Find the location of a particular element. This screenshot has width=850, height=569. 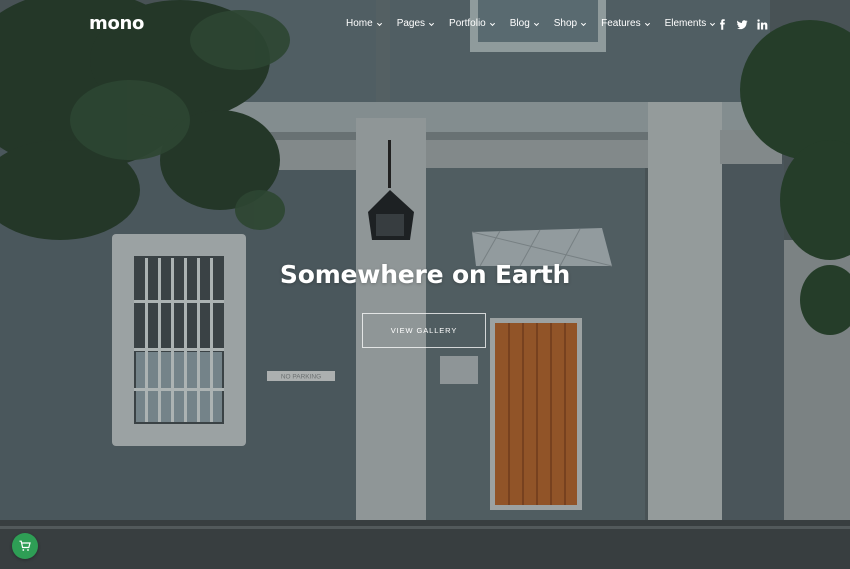

twitter-icon is located at coordinates (742, 24).